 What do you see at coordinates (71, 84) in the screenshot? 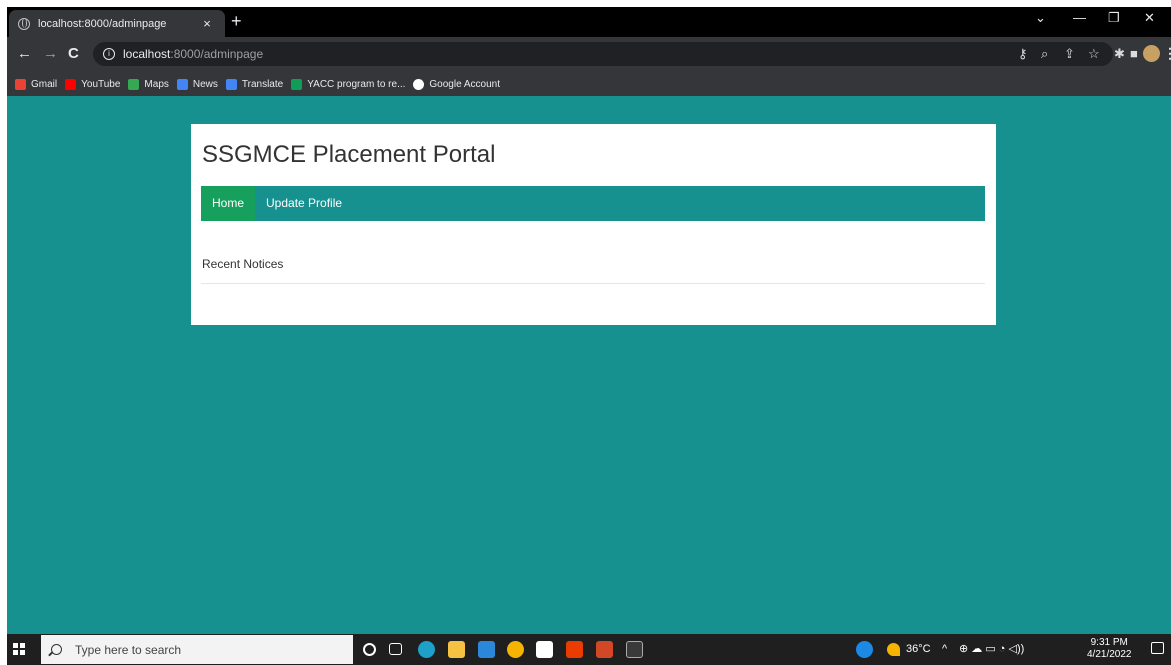
I see `youtube-icon` at bounding box center [71, 84].